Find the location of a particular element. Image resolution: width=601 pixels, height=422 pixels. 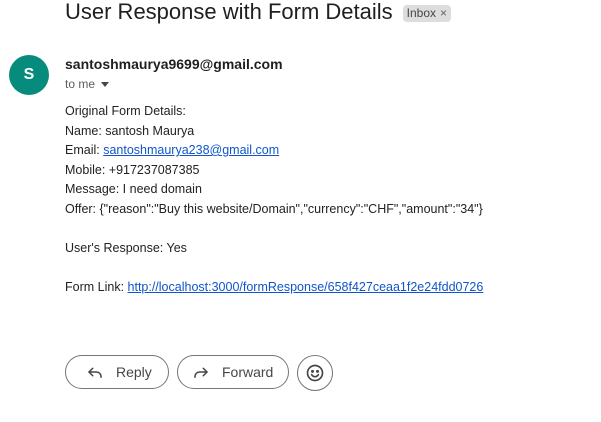

sender-email: santoshmaurya9699@gmail.com is located at coordinates (174, 64).